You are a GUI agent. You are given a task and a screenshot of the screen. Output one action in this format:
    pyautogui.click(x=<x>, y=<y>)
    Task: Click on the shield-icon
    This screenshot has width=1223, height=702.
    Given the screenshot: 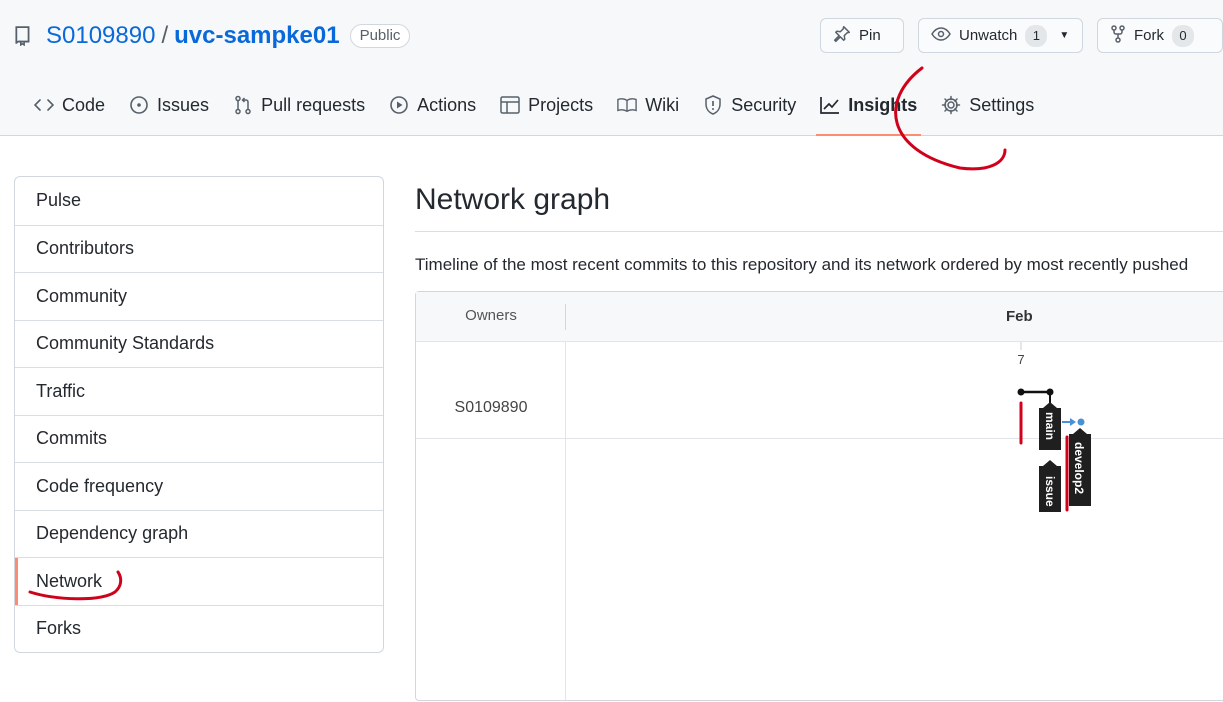 What is the action you would take?
    pyautogui.click(x=713, y=105)
    